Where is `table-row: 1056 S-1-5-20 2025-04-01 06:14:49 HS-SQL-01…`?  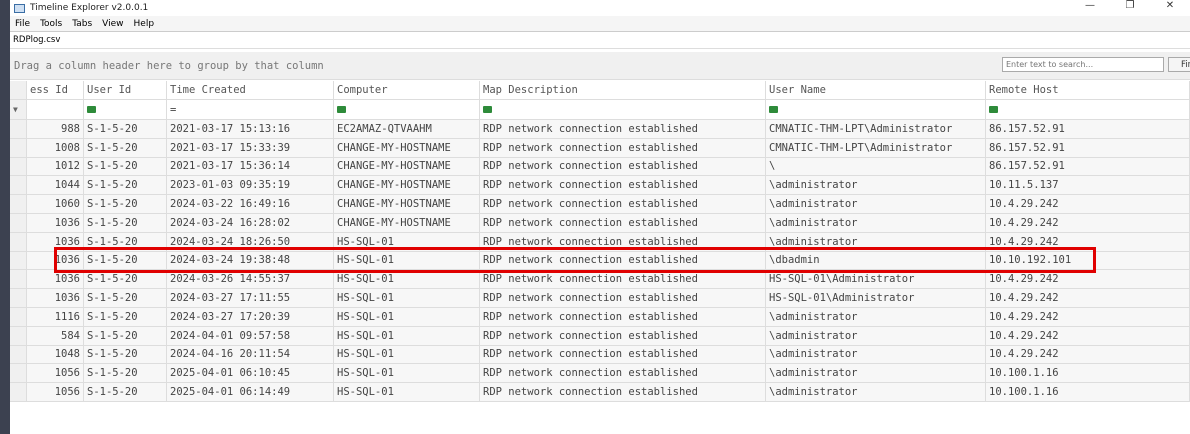
table-row: 1056 S-1-5-20 2025-04-01 06:14:49 HS-SQL-01… is located at coordinates (600, 392).